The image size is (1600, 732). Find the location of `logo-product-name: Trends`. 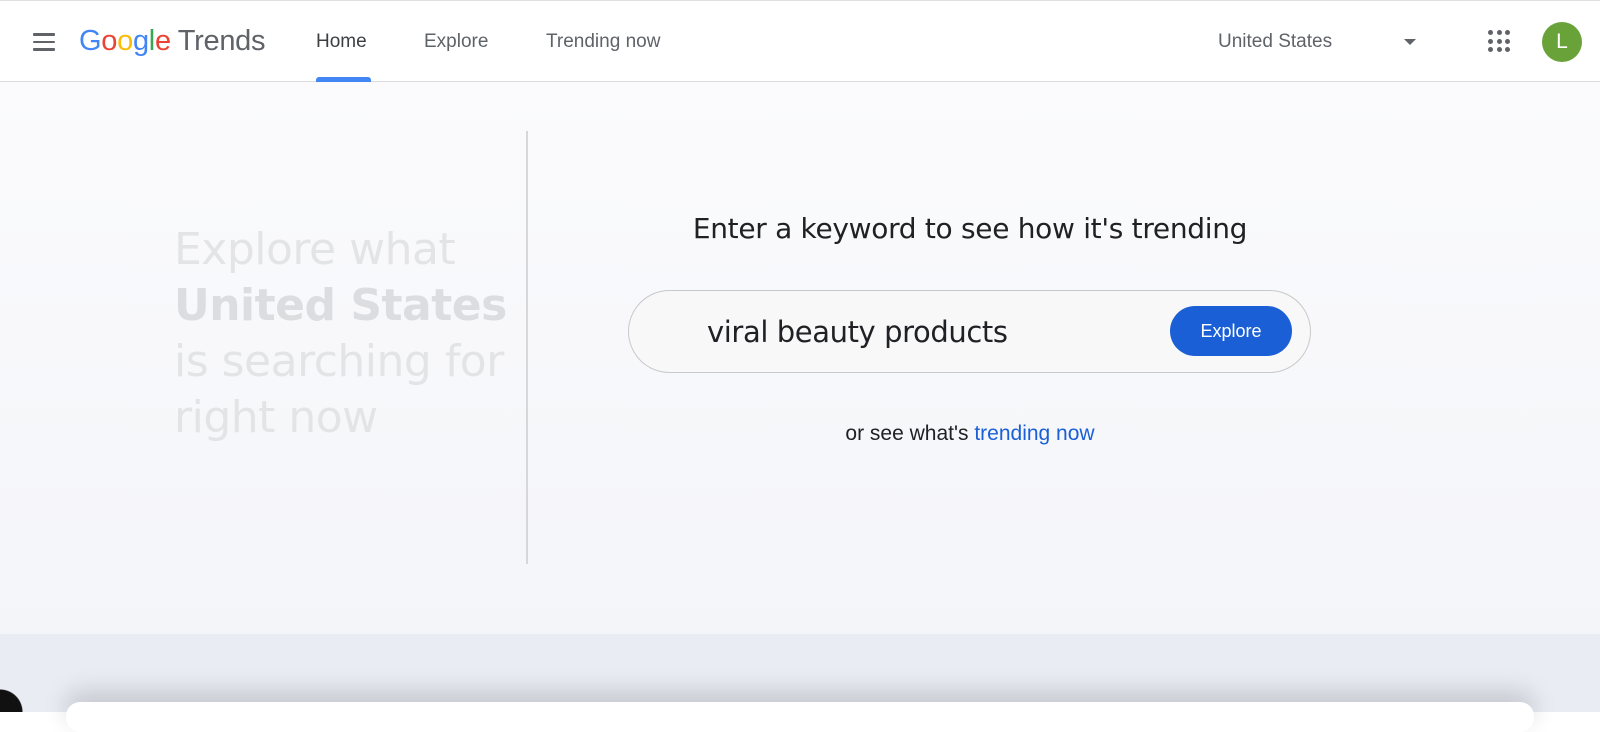

logo-product-name: Trends is located at coordinates (221, 41).